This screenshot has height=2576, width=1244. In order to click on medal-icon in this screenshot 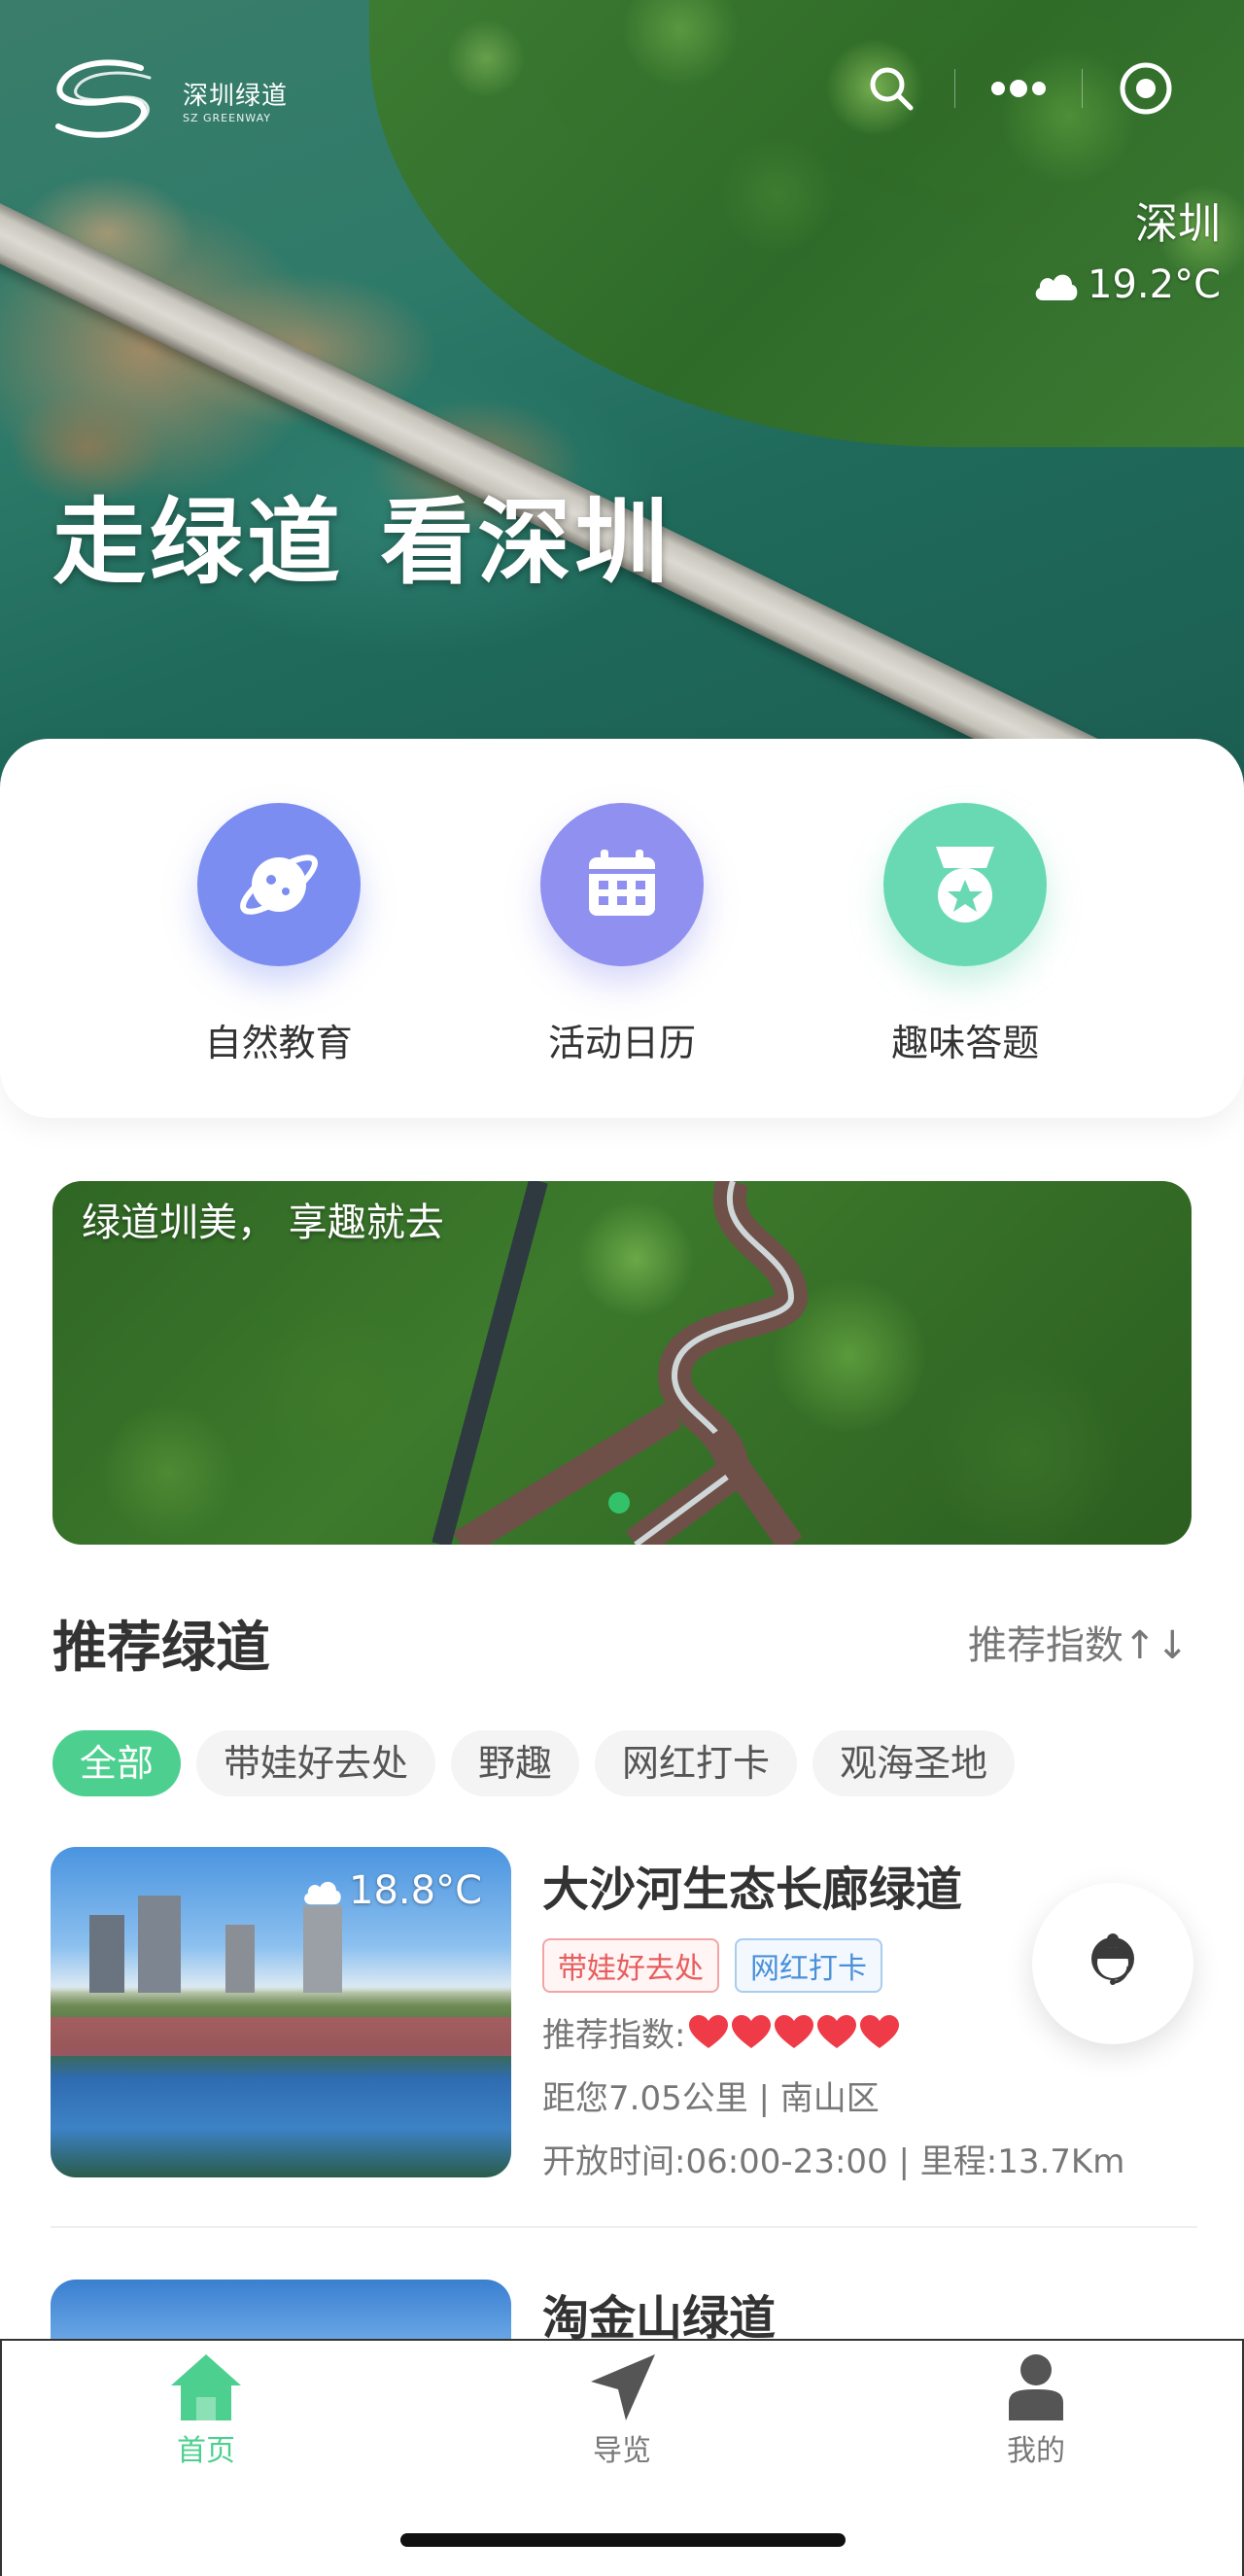, I will do `click(965, 884)`.